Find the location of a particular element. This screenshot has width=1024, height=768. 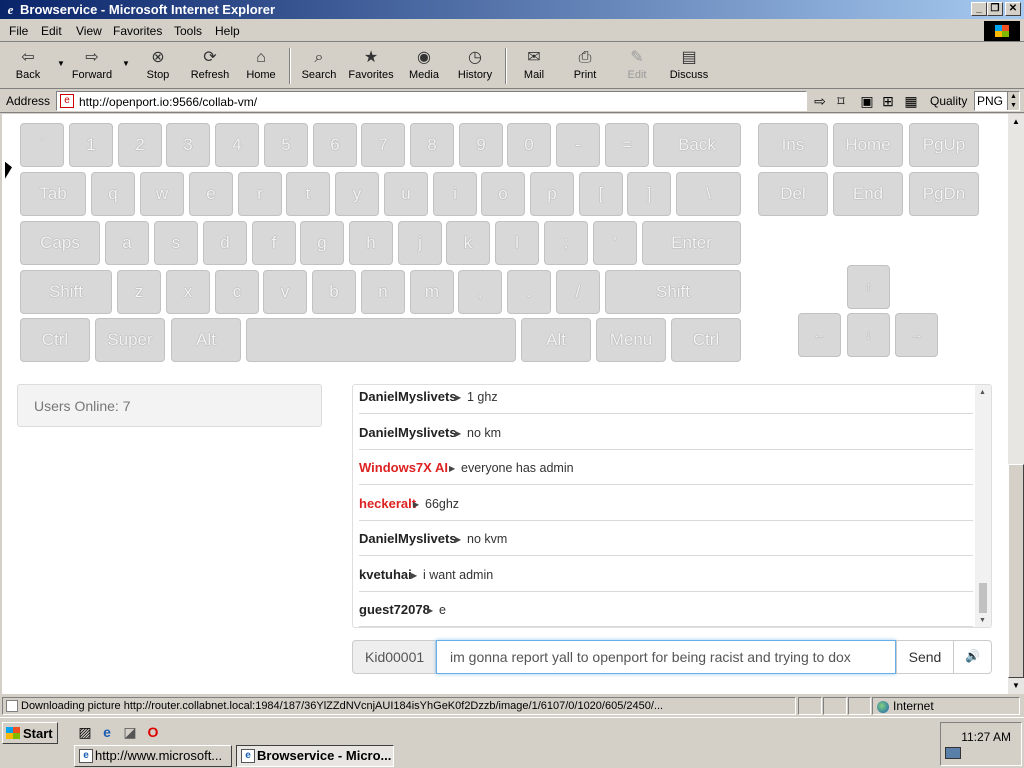

print-button: ⎙ Print is located at coordinates (585, 66).